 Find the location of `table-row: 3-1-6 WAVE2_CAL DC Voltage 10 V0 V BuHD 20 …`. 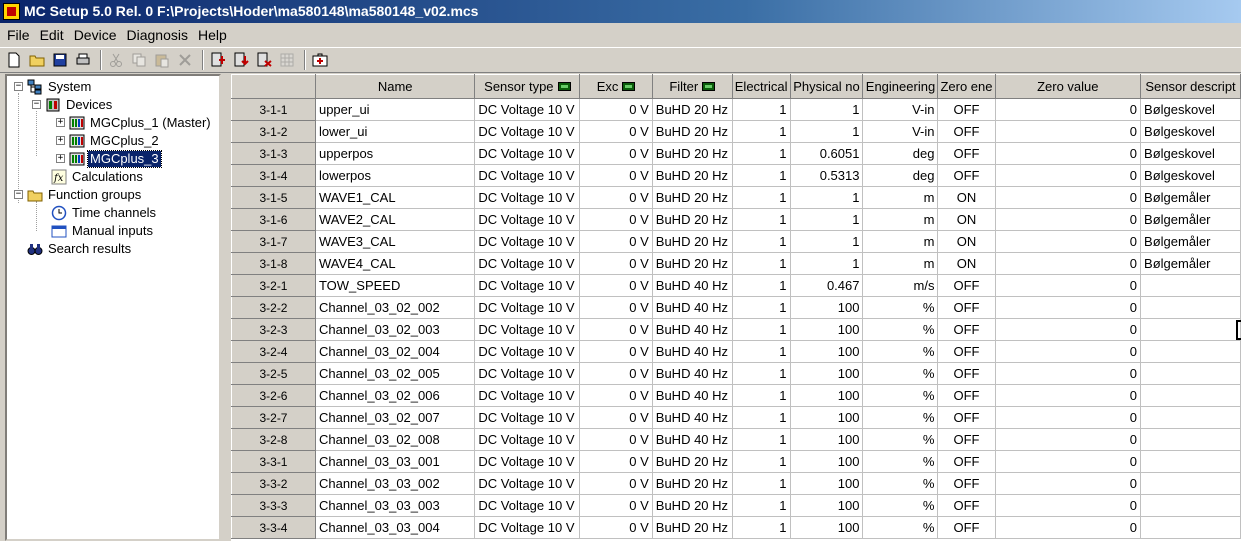

table-row: 3-1-6 WAVE2_CAL DC Voltage 10 V0 V BuHD 20 … is located at coordinates (736, 219).